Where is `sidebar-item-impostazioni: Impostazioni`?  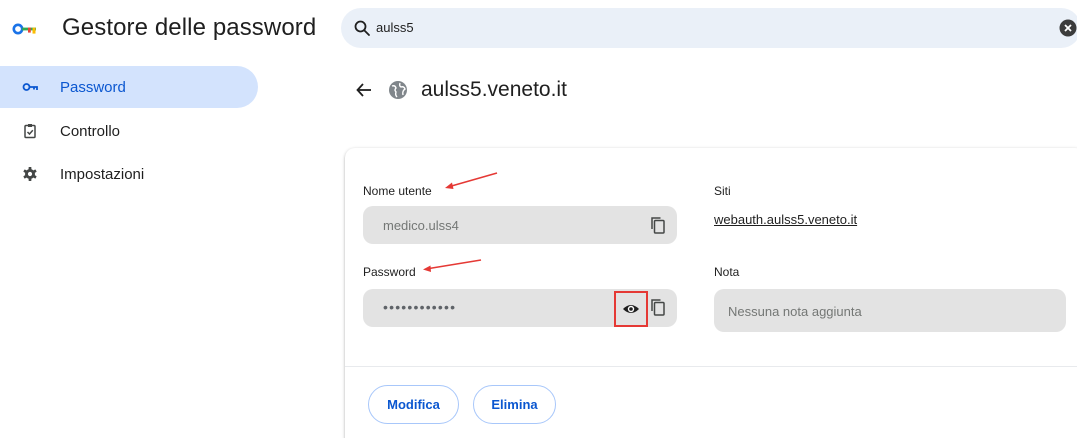
sidebar-item-impostazioni: Impostazioni is located at coordinates (129, 174).